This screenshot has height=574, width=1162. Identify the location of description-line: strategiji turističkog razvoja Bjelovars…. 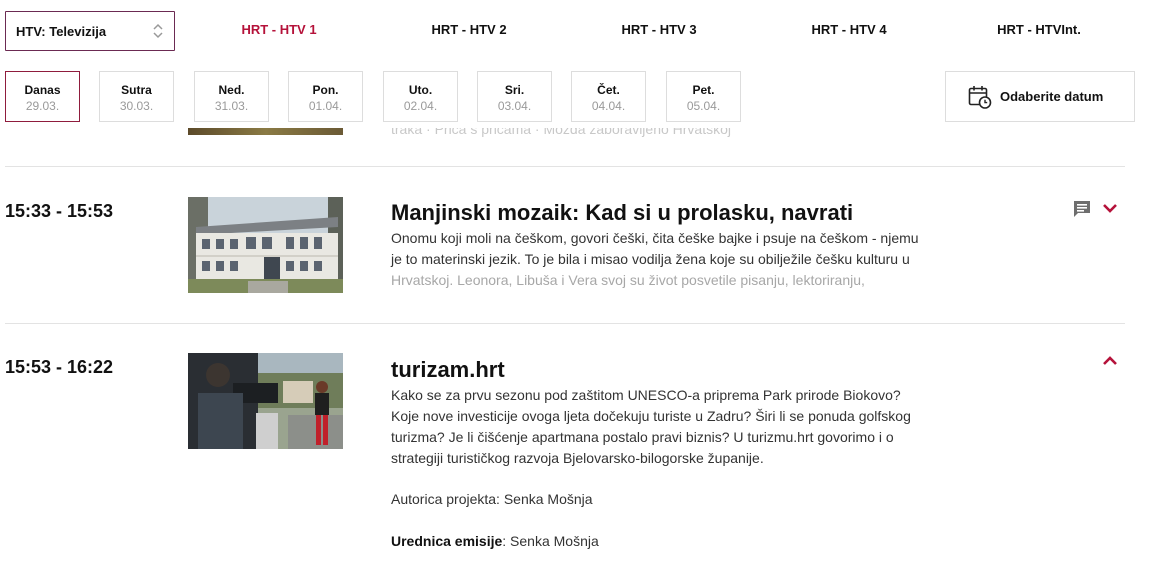
(577, 458).